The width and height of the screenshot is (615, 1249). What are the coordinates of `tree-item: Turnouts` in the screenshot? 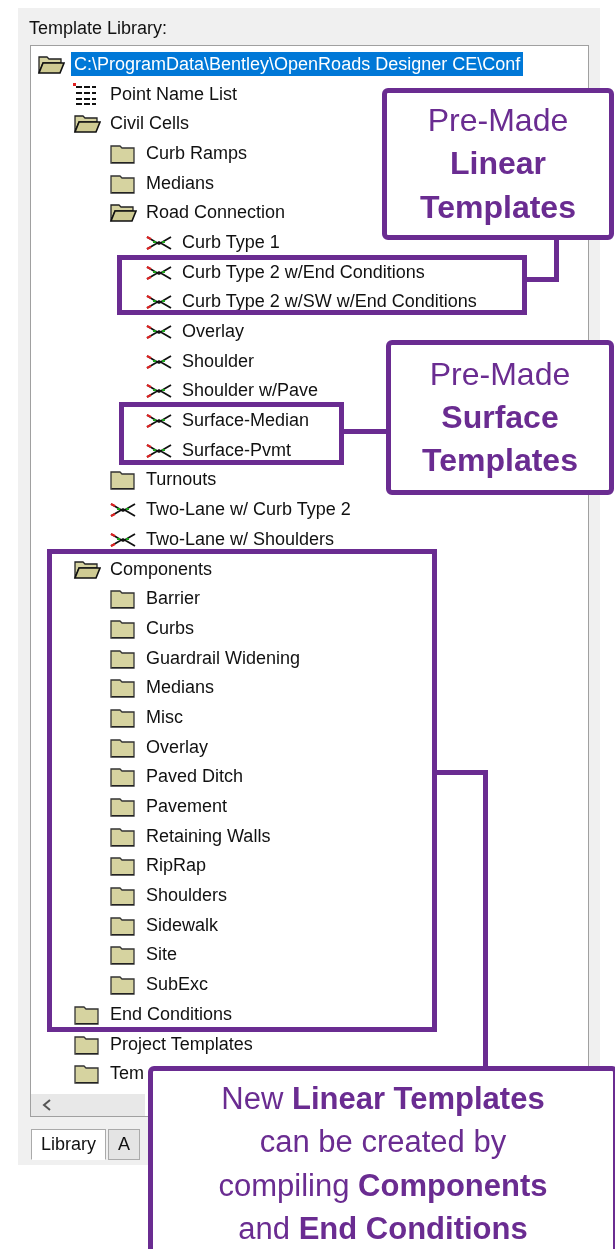 It's located at (181, 479).